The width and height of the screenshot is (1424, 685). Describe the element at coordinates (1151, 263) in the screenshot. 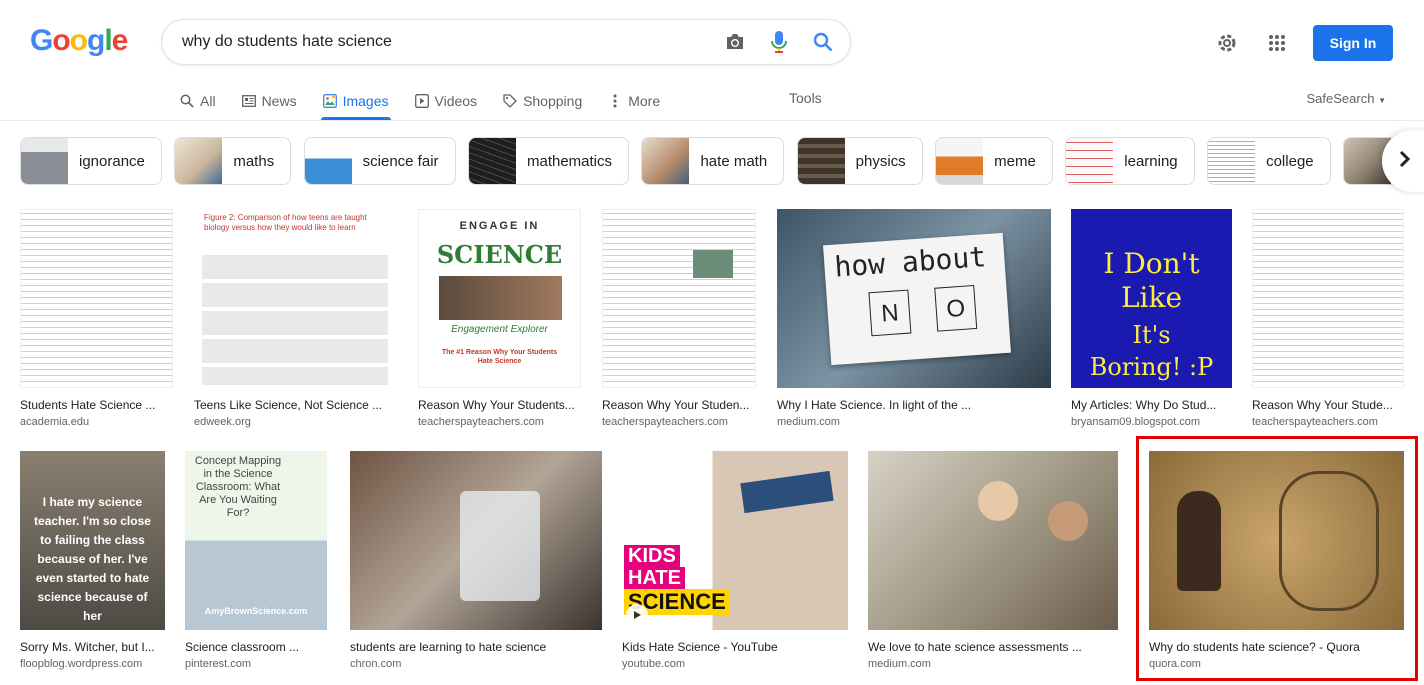

I see `poster-line-1: I Don't` at that location.